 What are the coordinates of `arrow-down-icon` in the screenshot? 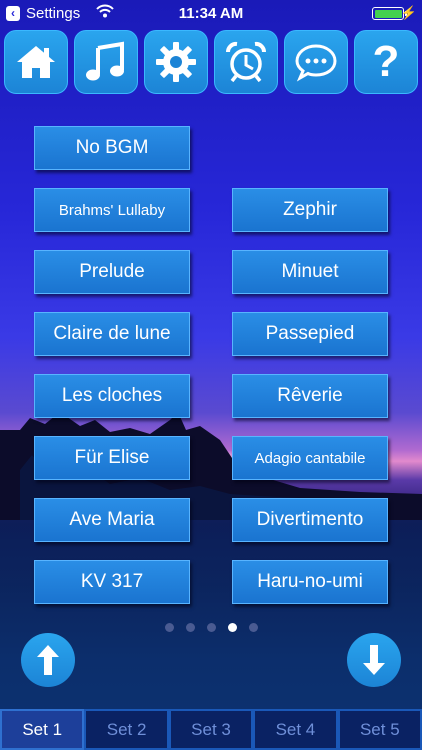 It's located at (374, 660).